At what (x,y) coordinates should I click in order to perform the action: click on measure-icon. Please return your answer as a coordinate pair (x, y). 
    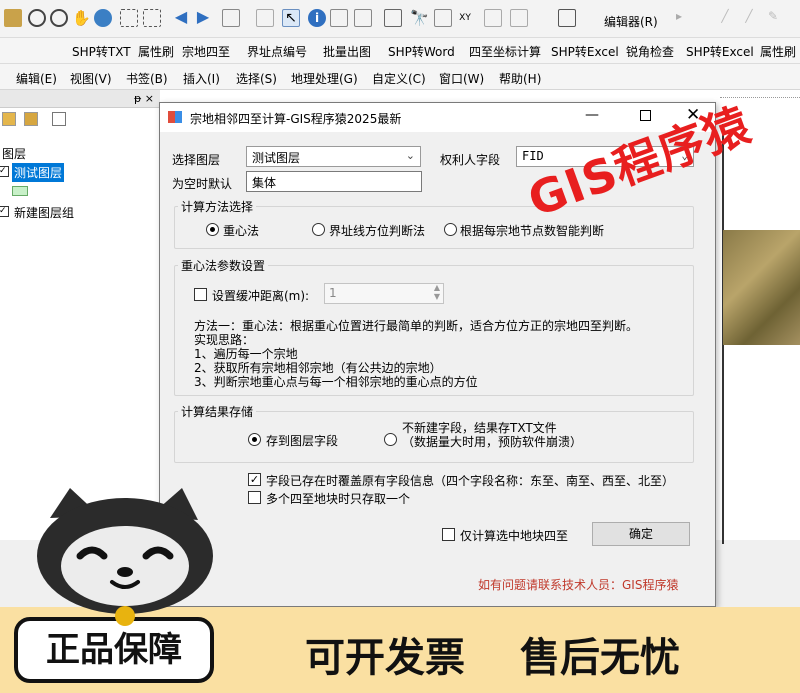
    Looking at the image, I should click on (363, 18).